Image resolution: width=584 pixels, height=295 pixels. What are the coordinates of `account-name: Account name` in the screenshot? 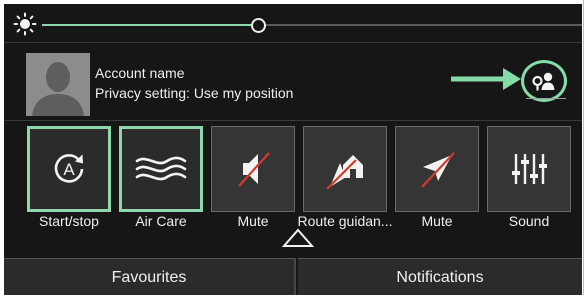 It's located at (140, 73).